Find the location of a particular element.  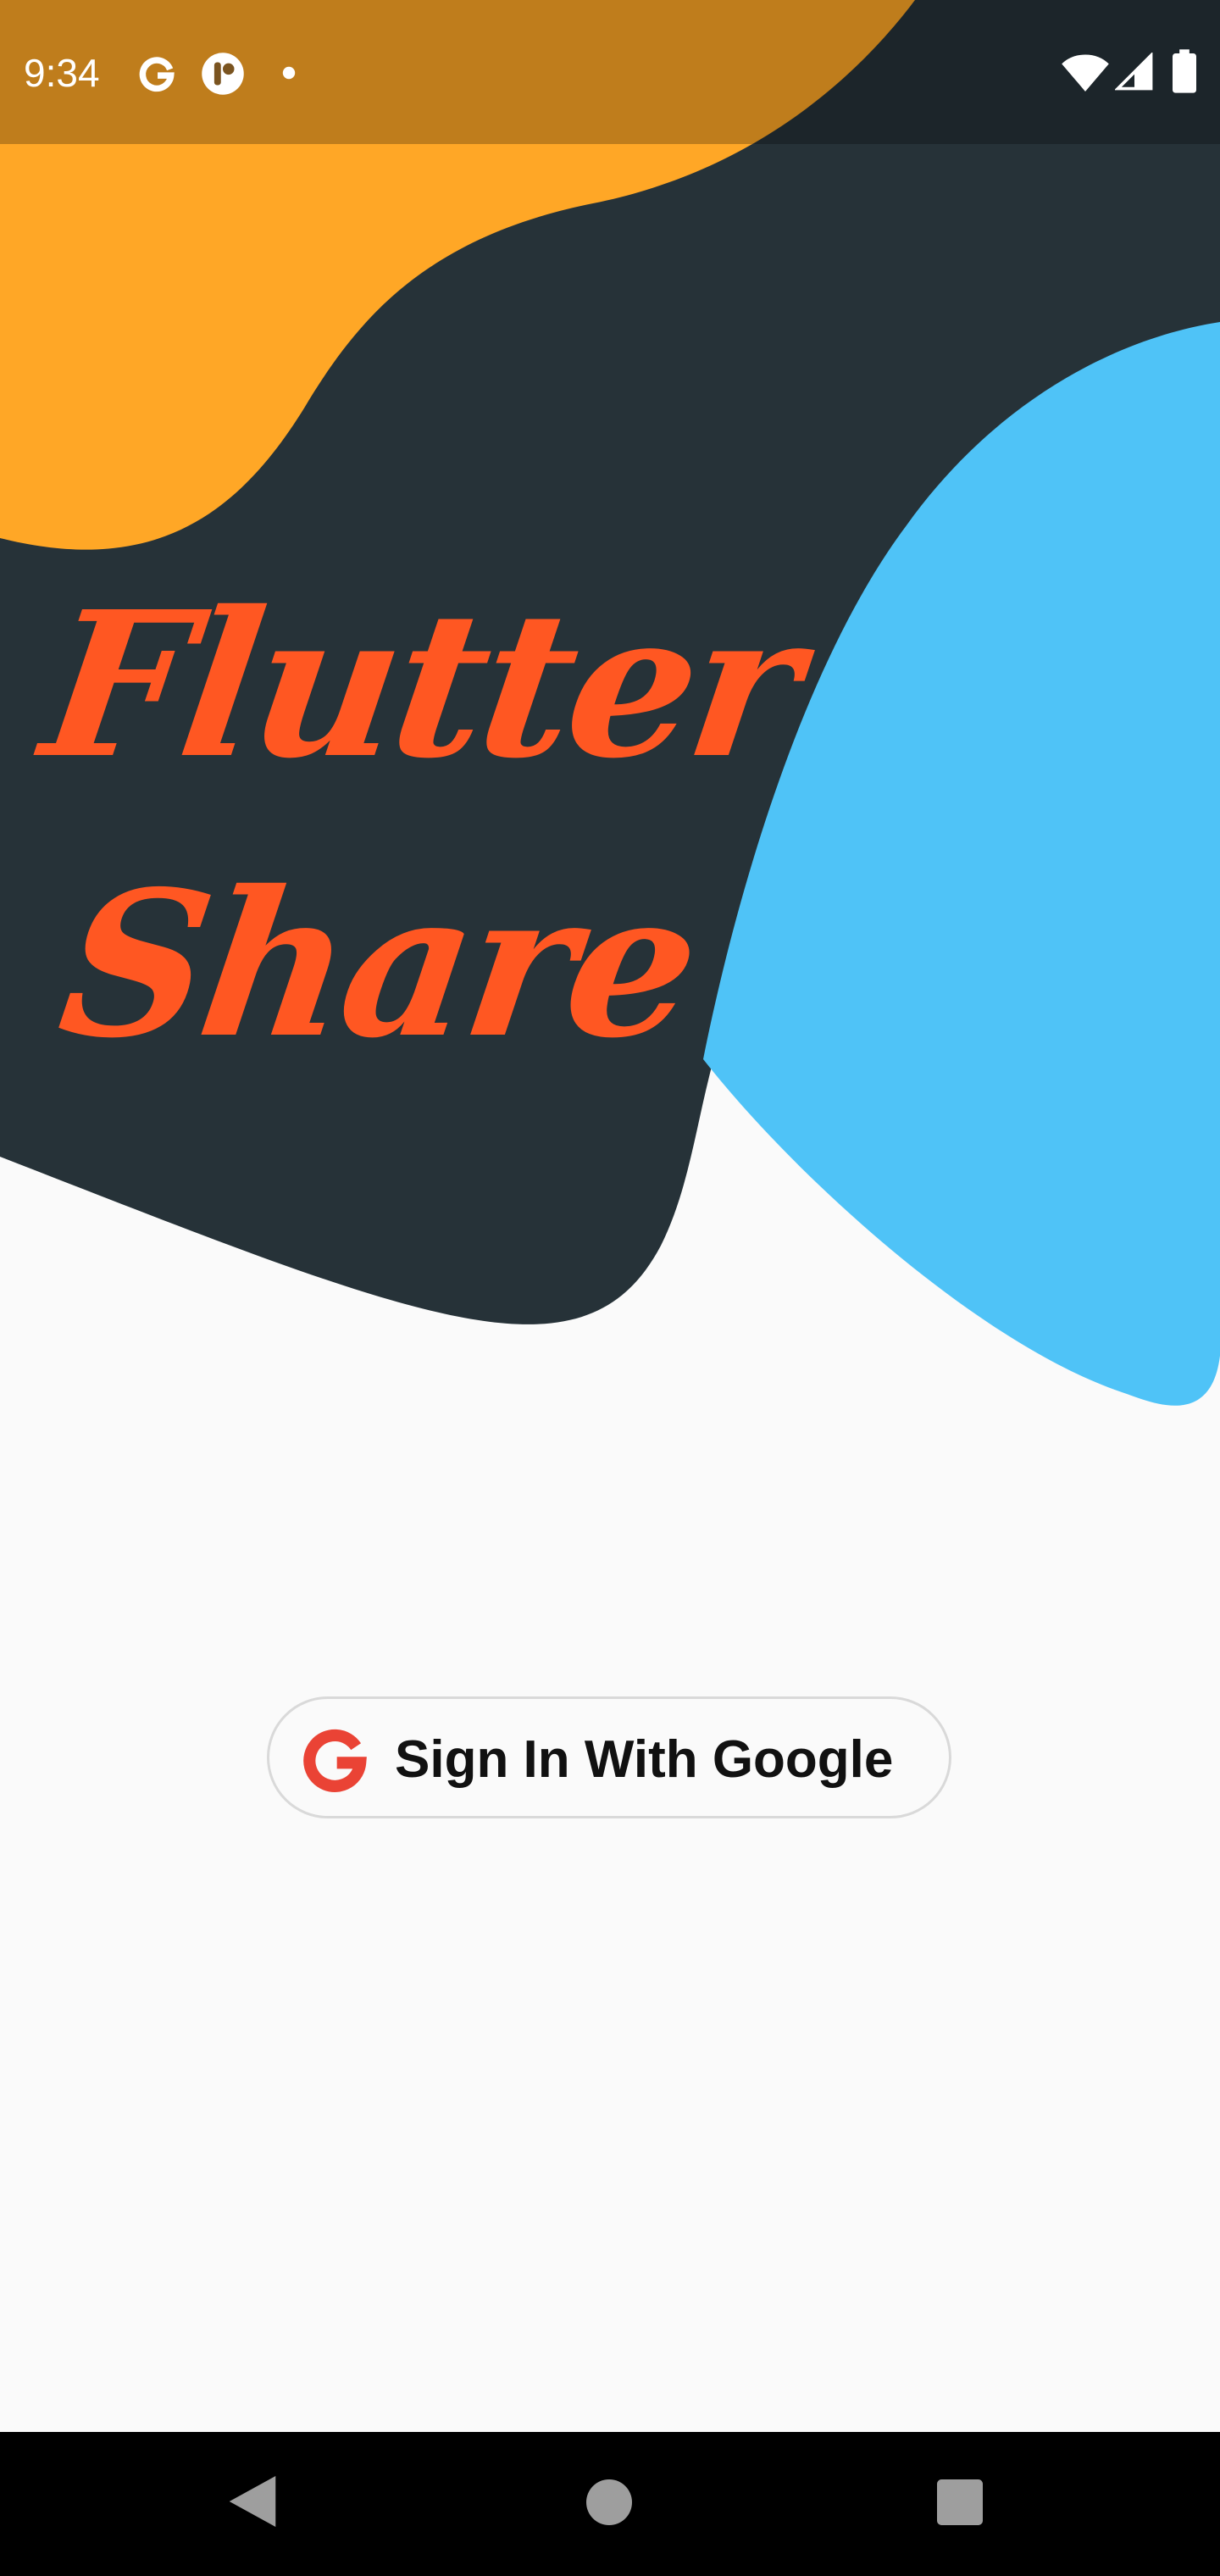

app-title-line-1: Flutter is located at coordinates (420, 684).